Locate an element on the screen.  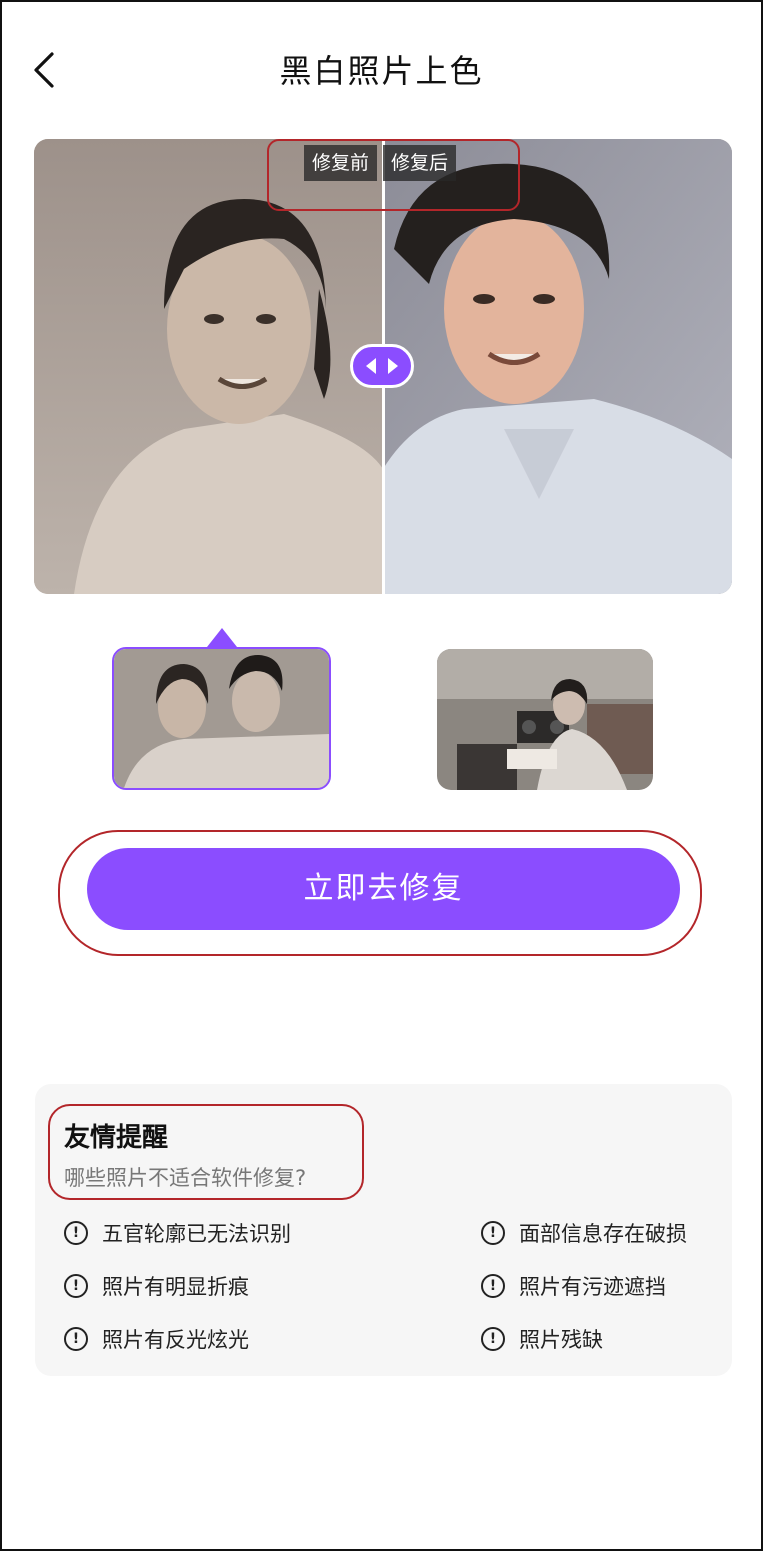
compare-slider-handle is located at coordinates (382, 366).